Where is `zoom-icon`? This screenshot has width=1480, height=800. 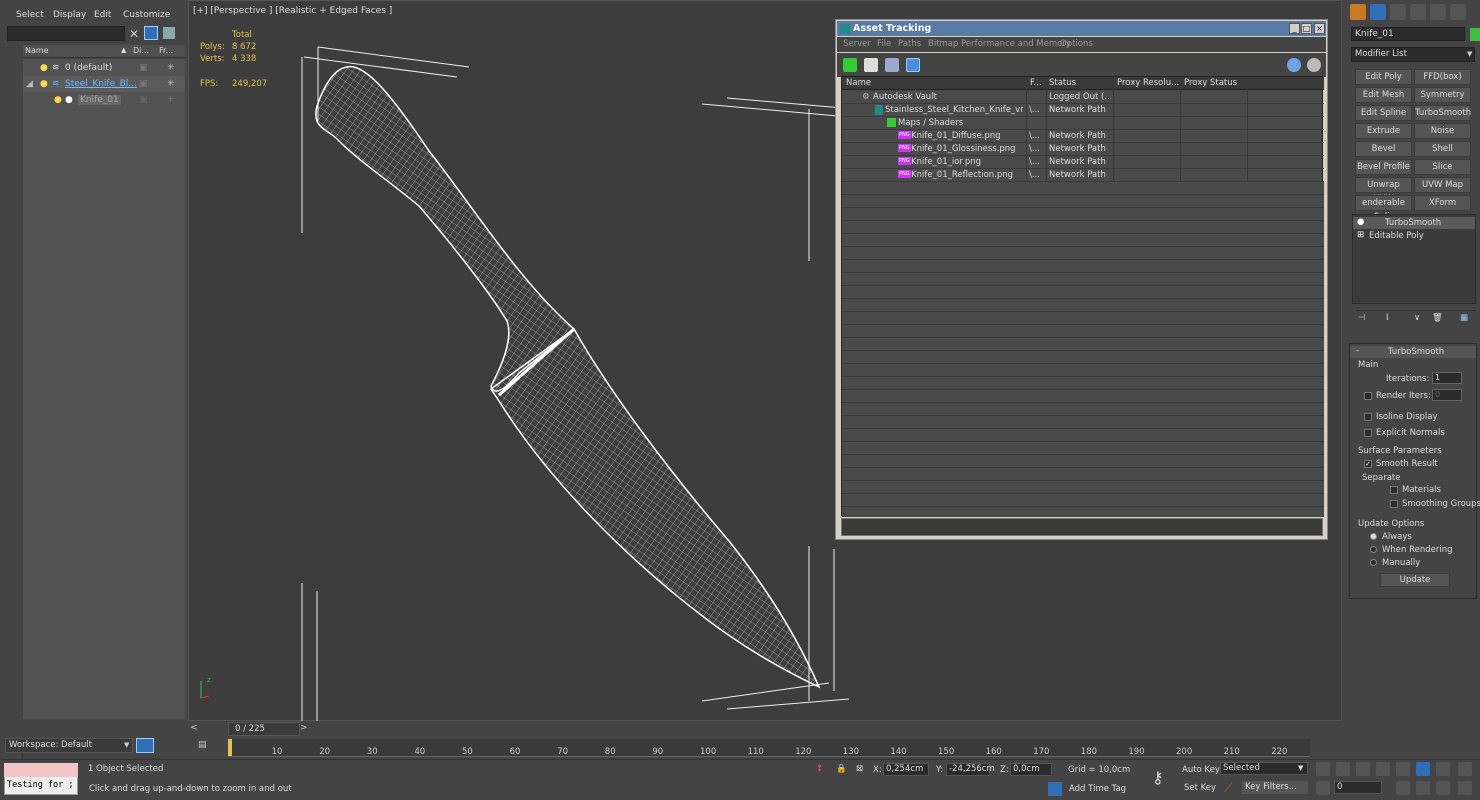 zoom-icon is located at coordinates (1423, 769).